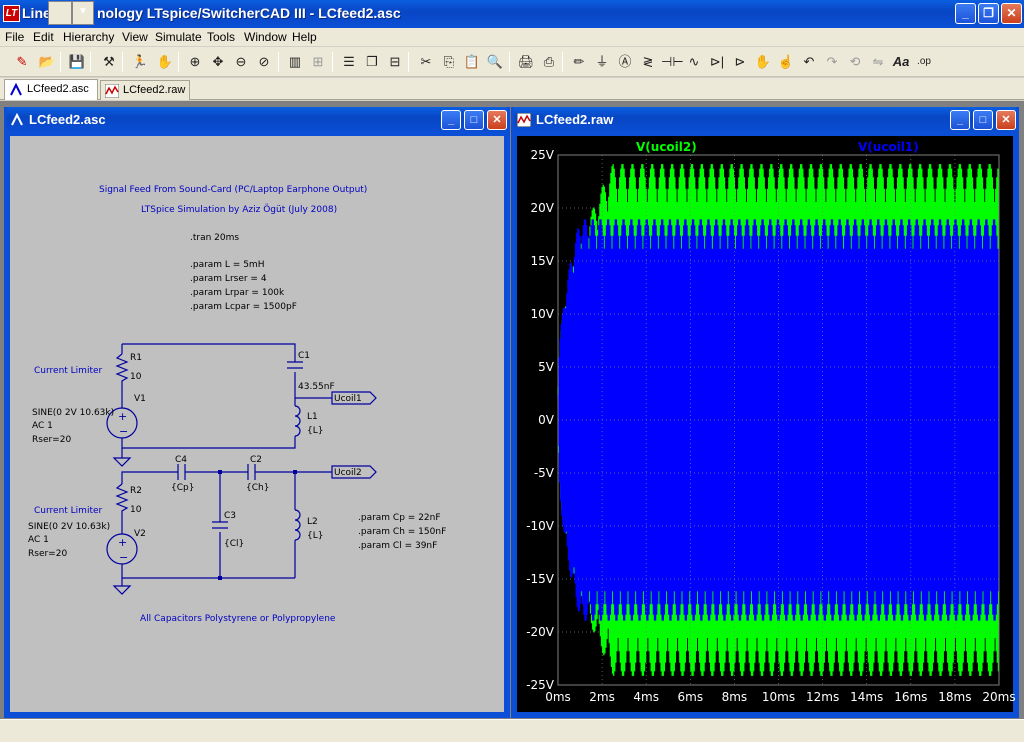  Describe the element at coordinates (136, 491) in the screenshot. I see `label-r2: R2` at that location.